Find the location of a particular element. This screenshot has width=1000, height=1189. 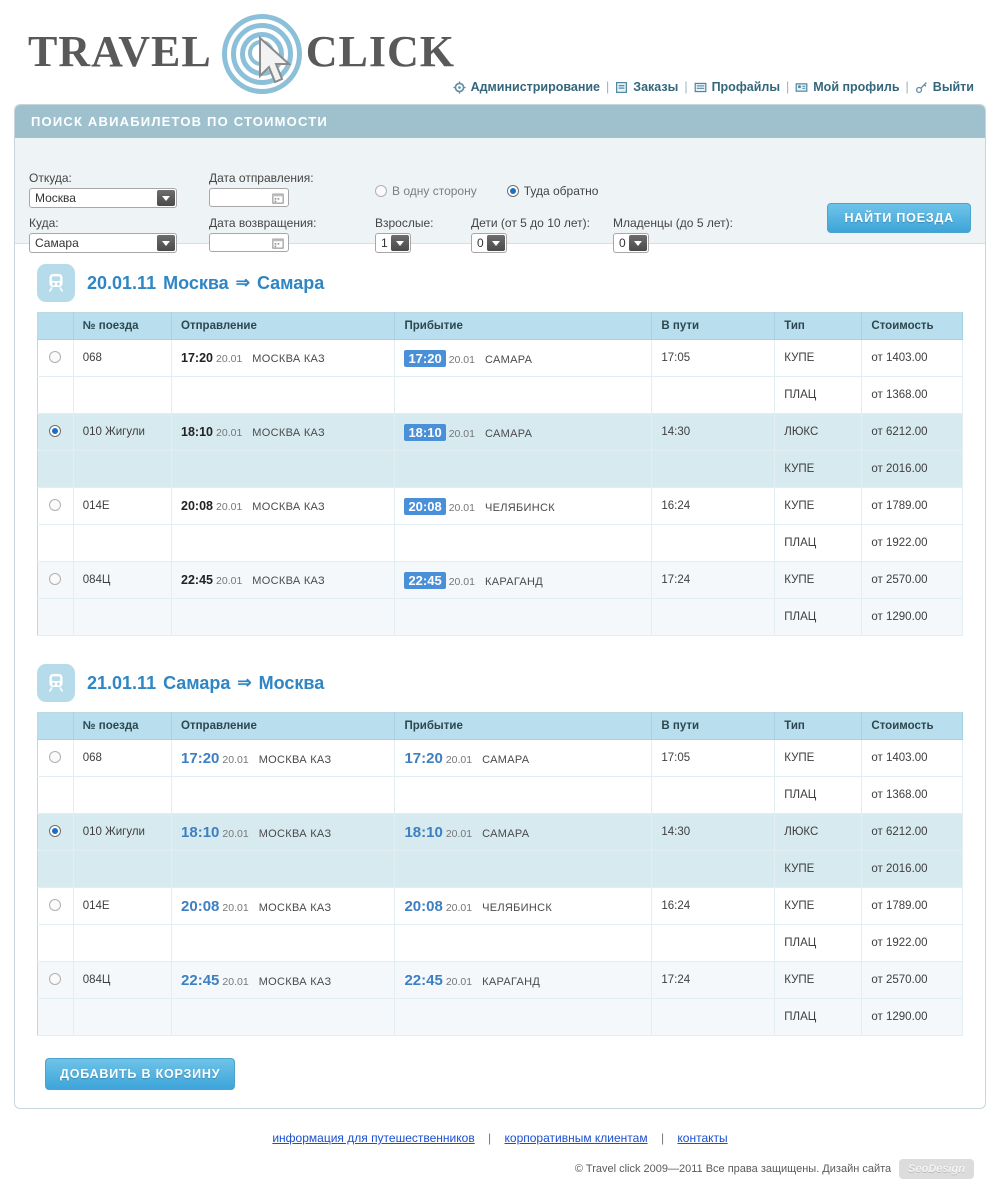

radio-oneway is located at coordinates (381, 191).